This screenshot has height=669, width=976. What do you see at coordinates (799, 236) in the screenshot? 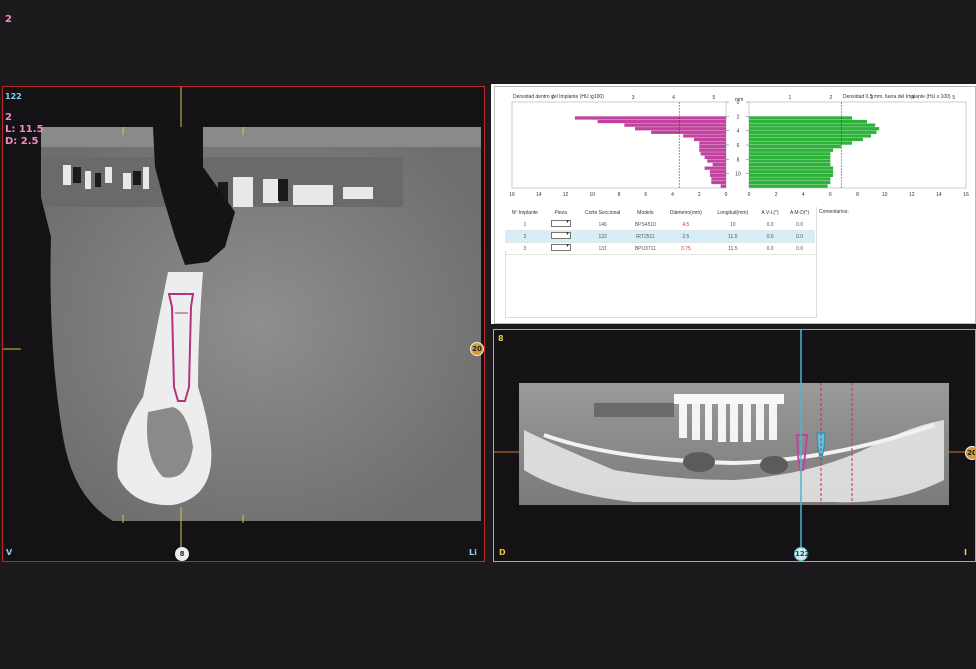
I see `cell-amd: 0.0` at bounding box center [799, 236].